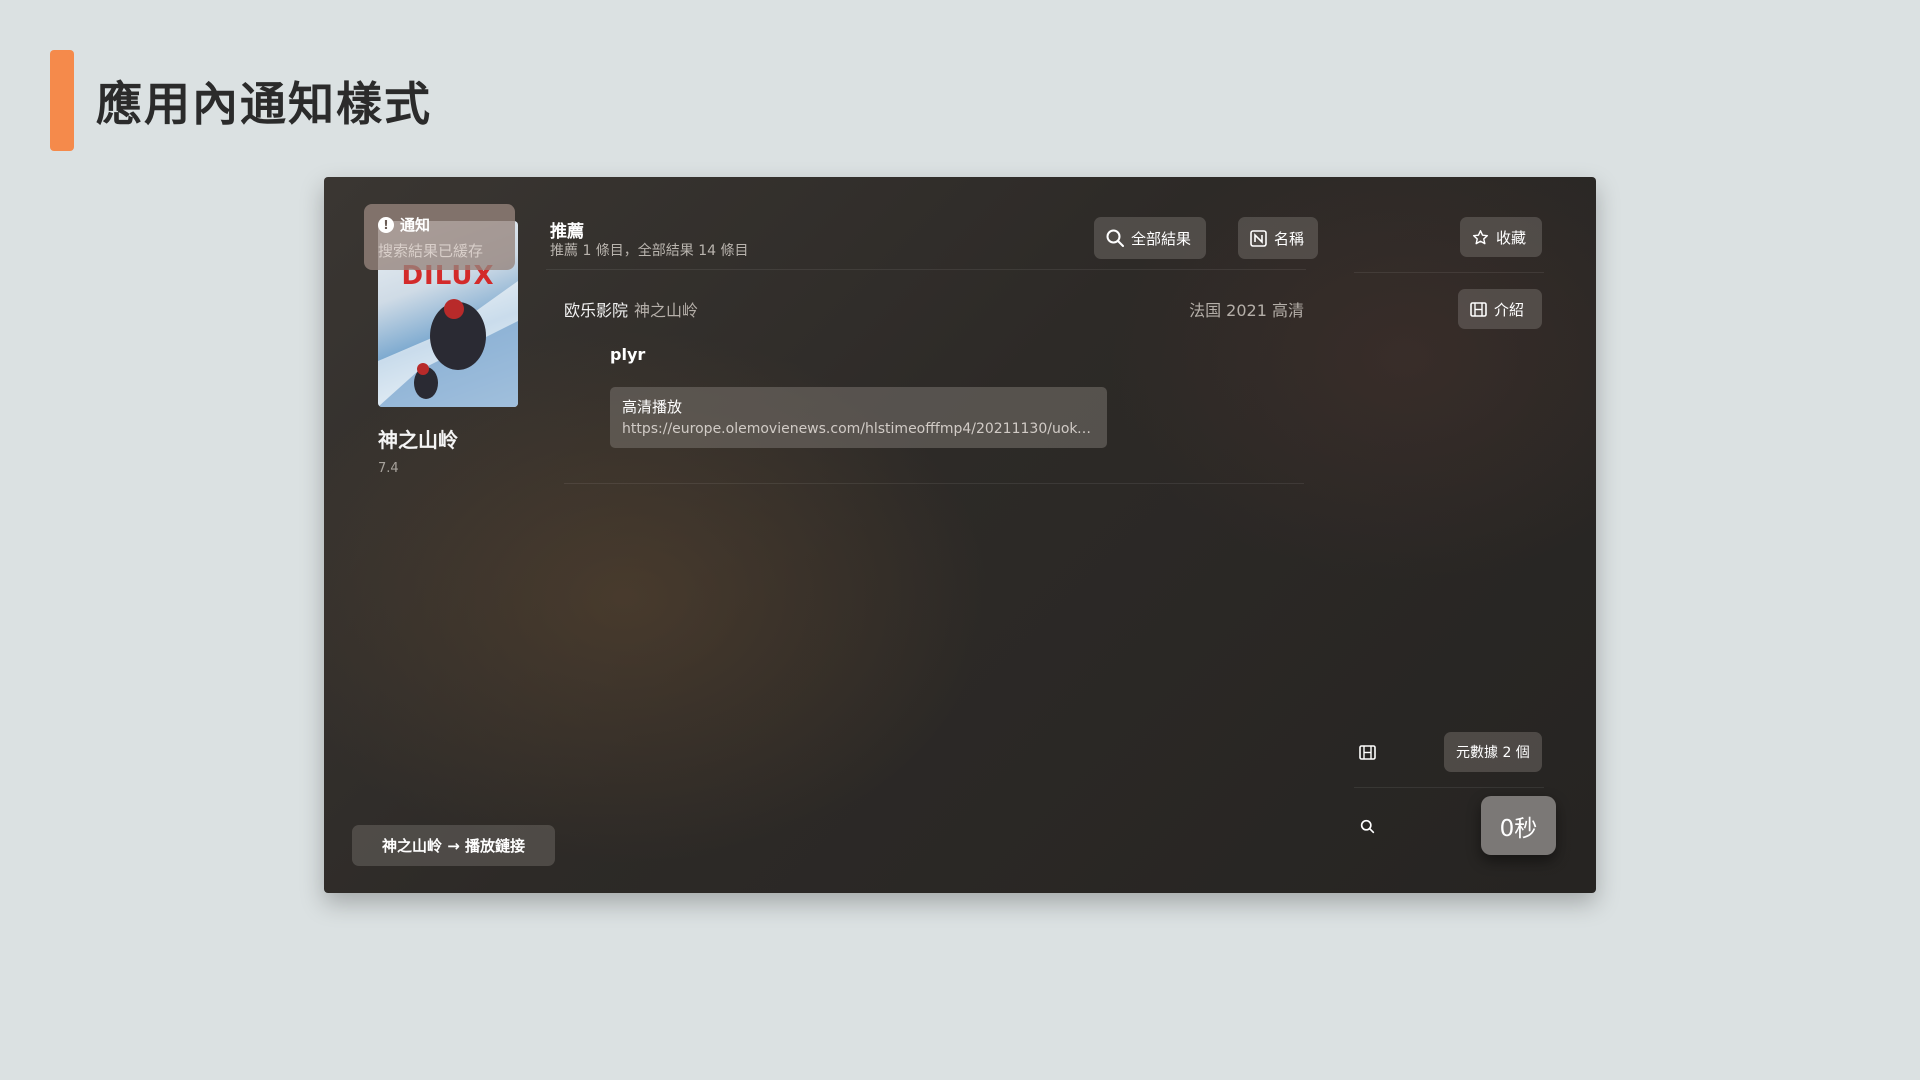 The height and width of the screenshot is (1080, 1920). Describe the element at coordinates (926, 269) in the screenshot. I see `divider-top-left` at that location.